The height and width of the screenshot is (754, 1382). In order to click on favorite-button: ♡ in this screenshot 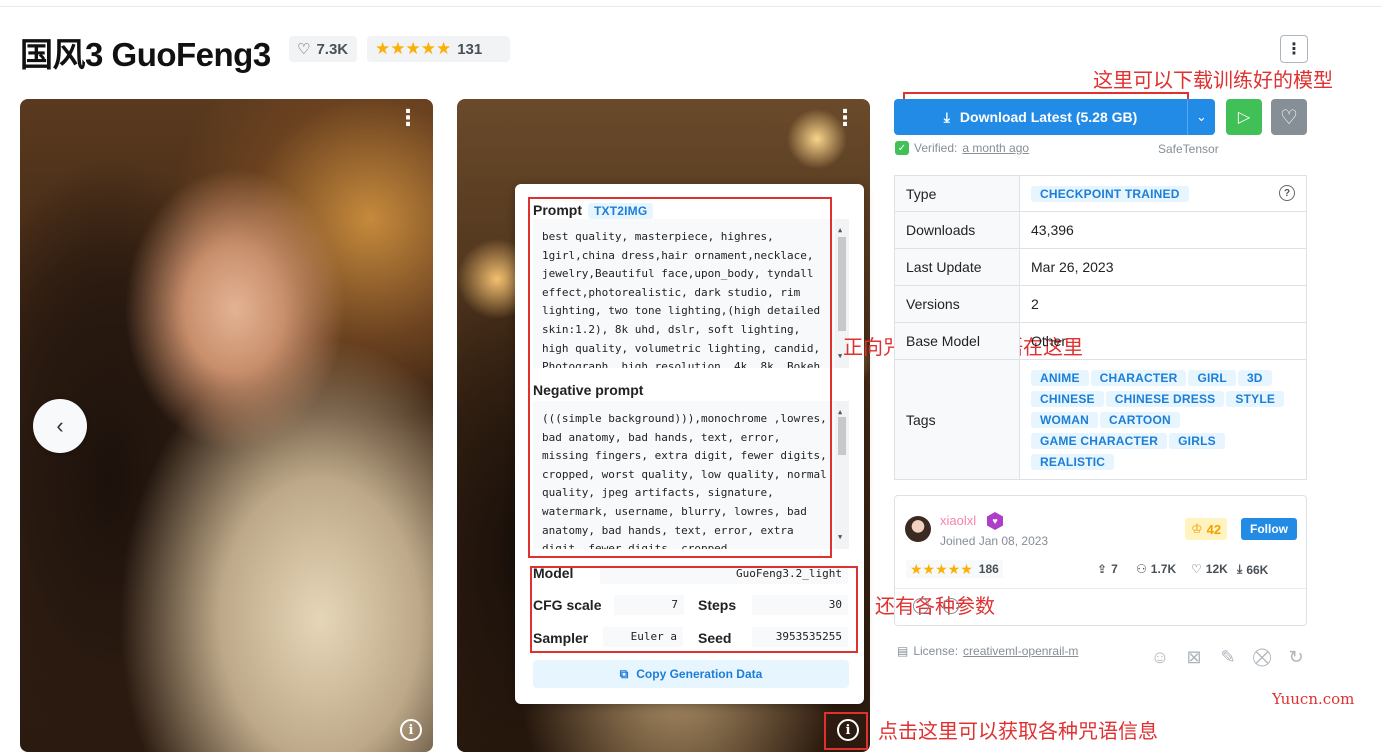, I will do `click(1289, 117)`.